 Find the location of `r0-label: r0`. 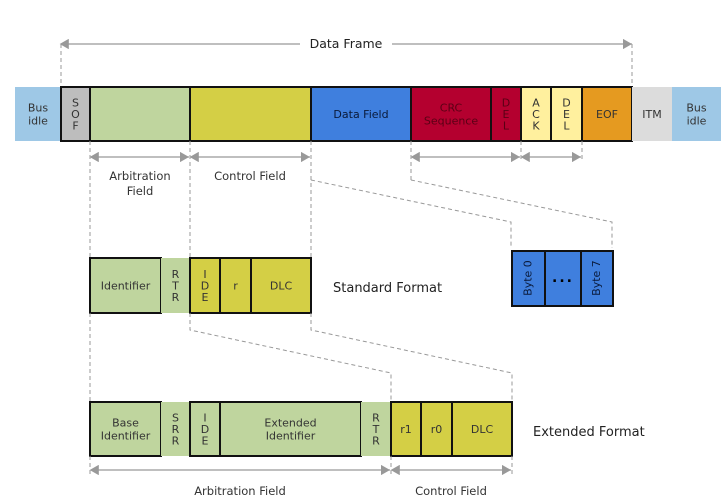

r0-label: r0 is located at coordinates (437, 429).